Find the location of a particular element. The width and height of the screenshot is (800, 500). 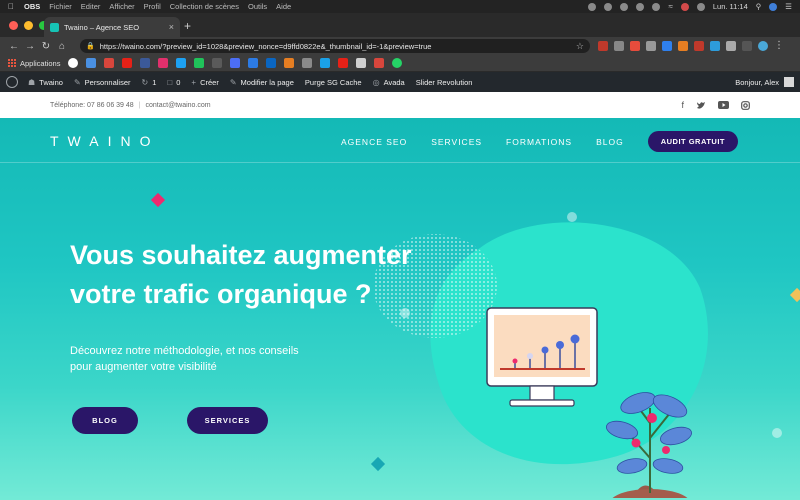

bookmark-apps: Applications is located at coordinates (34, 63).